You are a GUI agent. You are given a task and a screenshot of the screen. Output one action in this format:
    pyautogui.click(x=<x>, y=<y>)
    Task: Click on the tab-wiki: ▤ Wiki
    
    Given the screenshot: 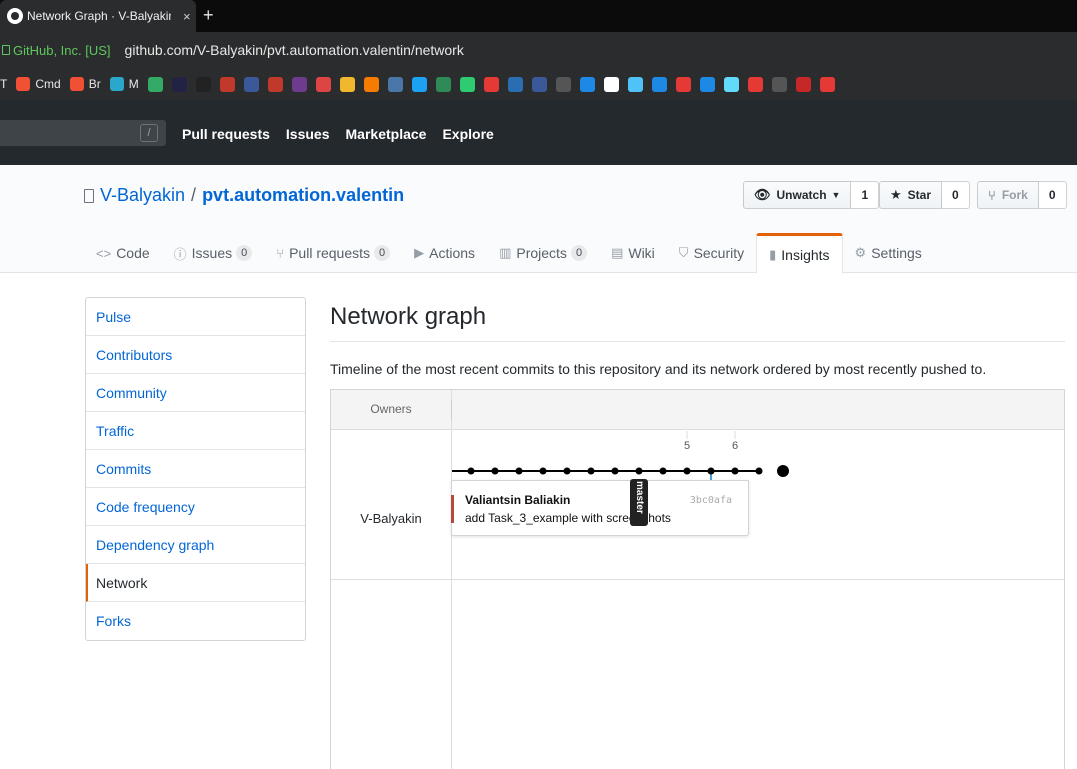 What is the action you would take?
    pyautogui.click(x=633, y=253)
    